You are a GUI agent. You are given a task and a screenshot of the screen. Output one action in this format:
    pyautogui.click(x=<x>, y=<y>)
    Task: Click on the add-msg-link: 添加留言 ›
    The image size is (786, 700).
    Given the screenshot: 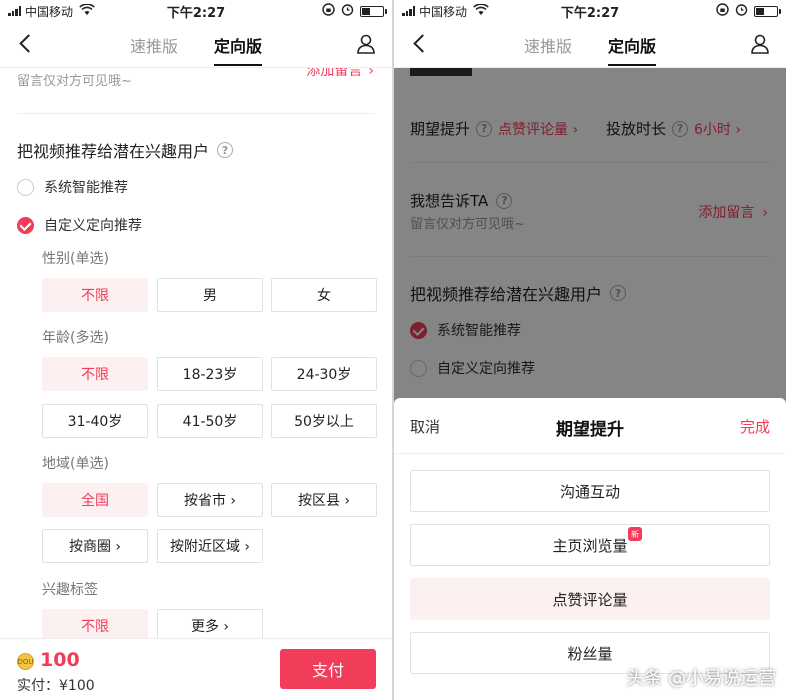 What is the action you would take?
    pyautogui.click(x=340, y=74)
    